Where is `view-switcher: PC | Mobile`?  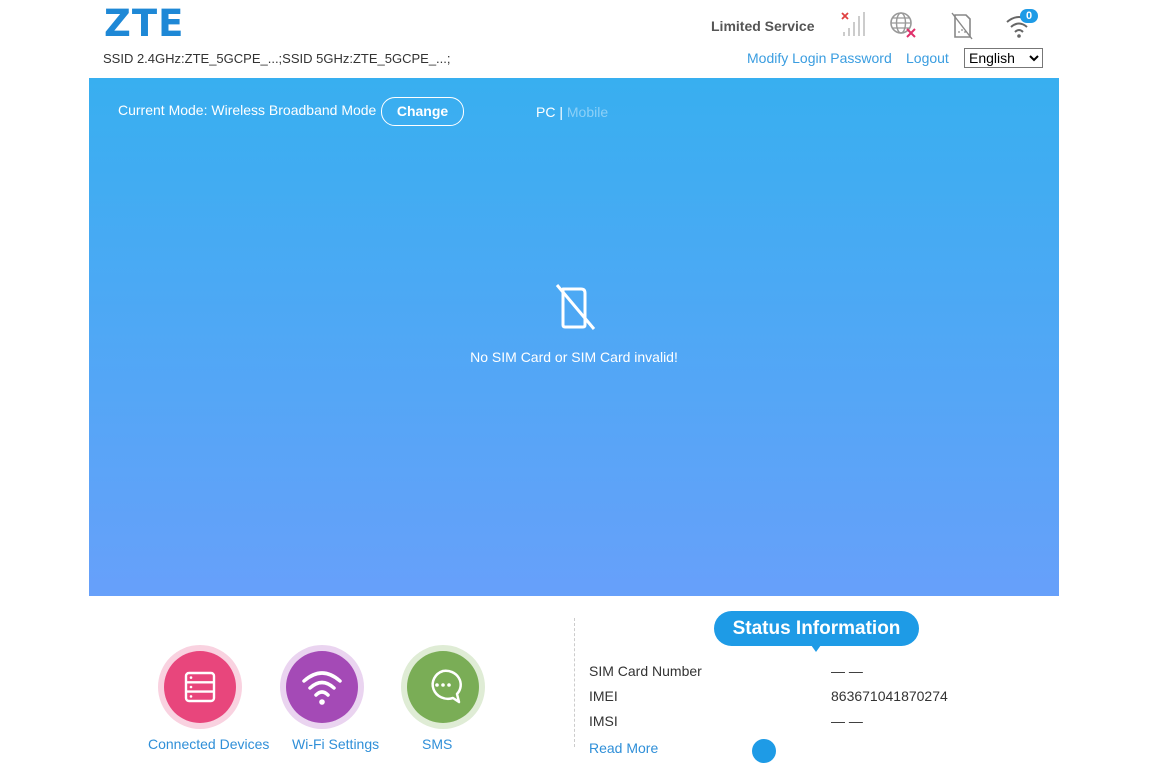
view-switcher: PC | Mobile is located at coordinates (572, 112).